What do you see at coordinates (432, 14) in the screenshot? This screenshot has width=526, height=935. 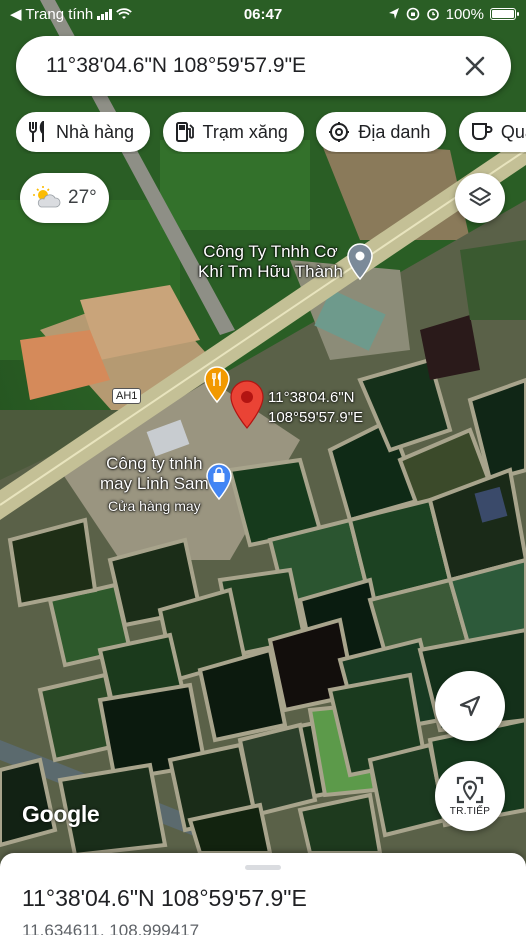 I see `alarm-icon` at bounding box center [432, 14].